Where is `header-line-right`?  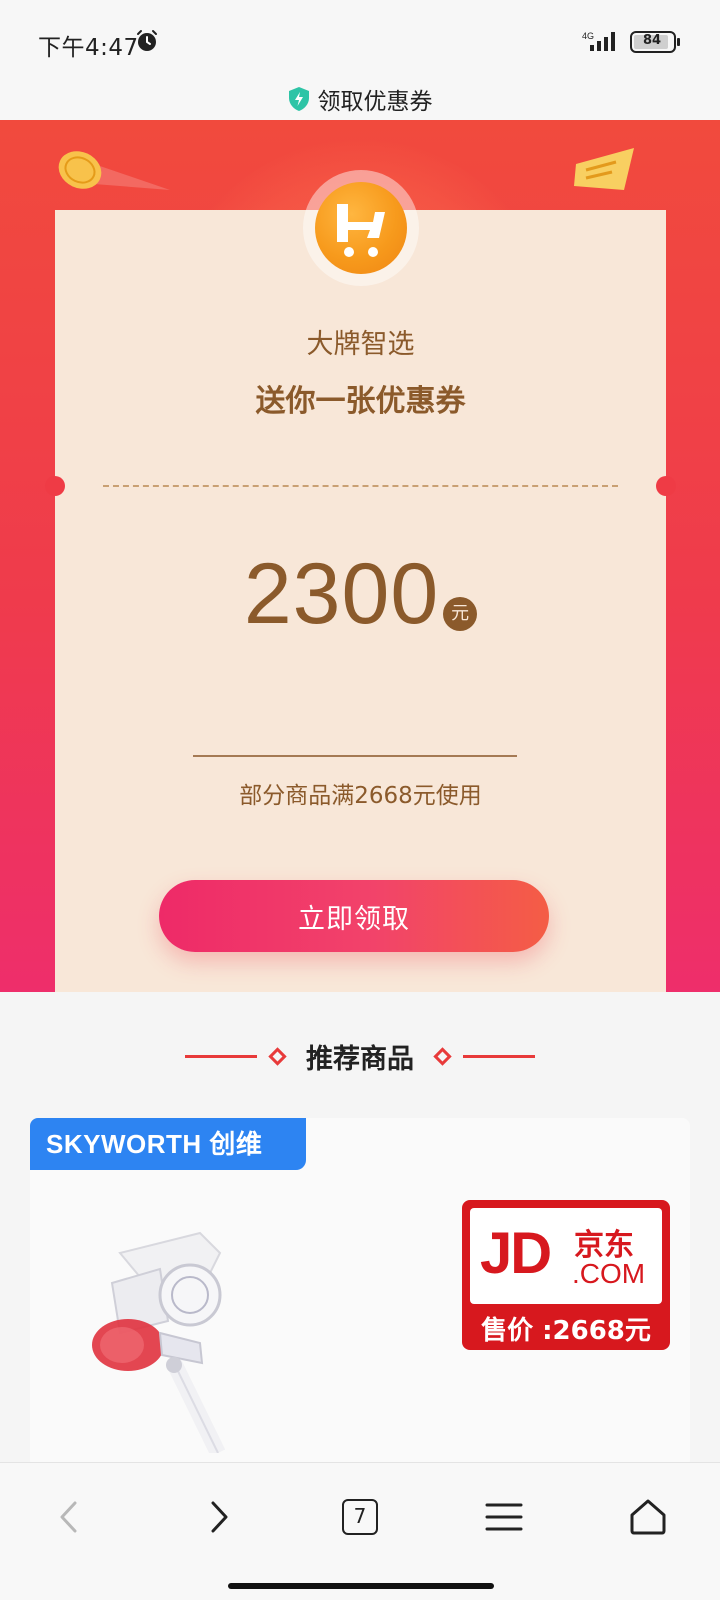
header-line-right is located at coordinates (499, 1056).